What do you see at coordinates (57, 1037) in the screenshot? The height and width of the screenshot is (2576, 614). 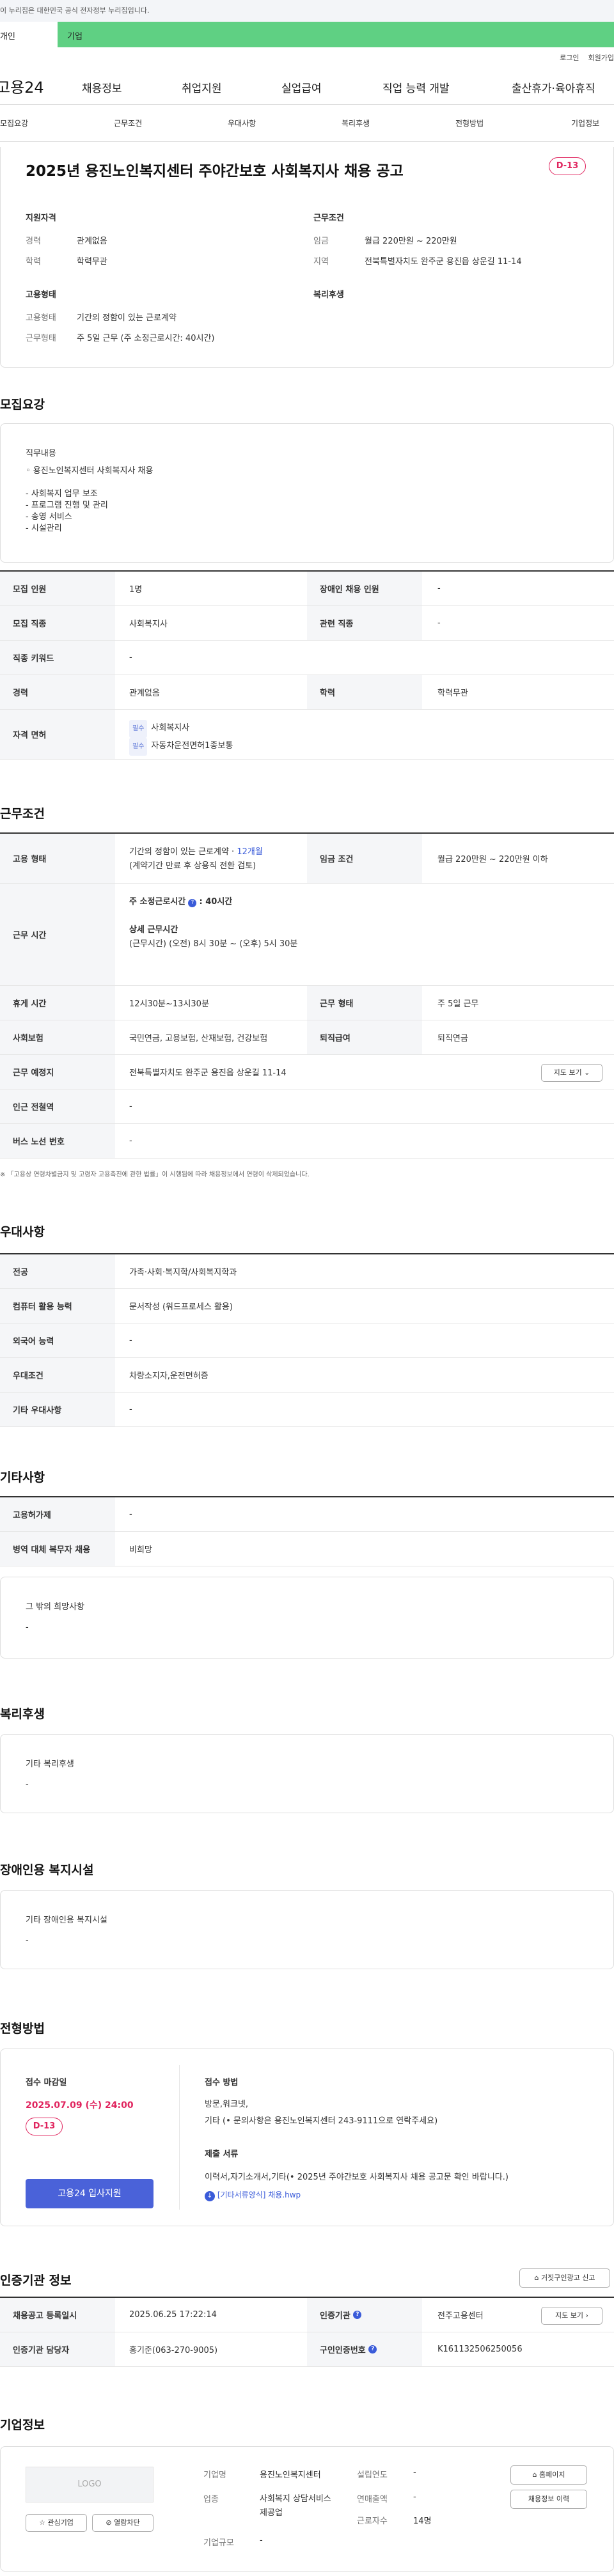 I see `insurance-key: 사회보험` at bounding box center [57, 1037].